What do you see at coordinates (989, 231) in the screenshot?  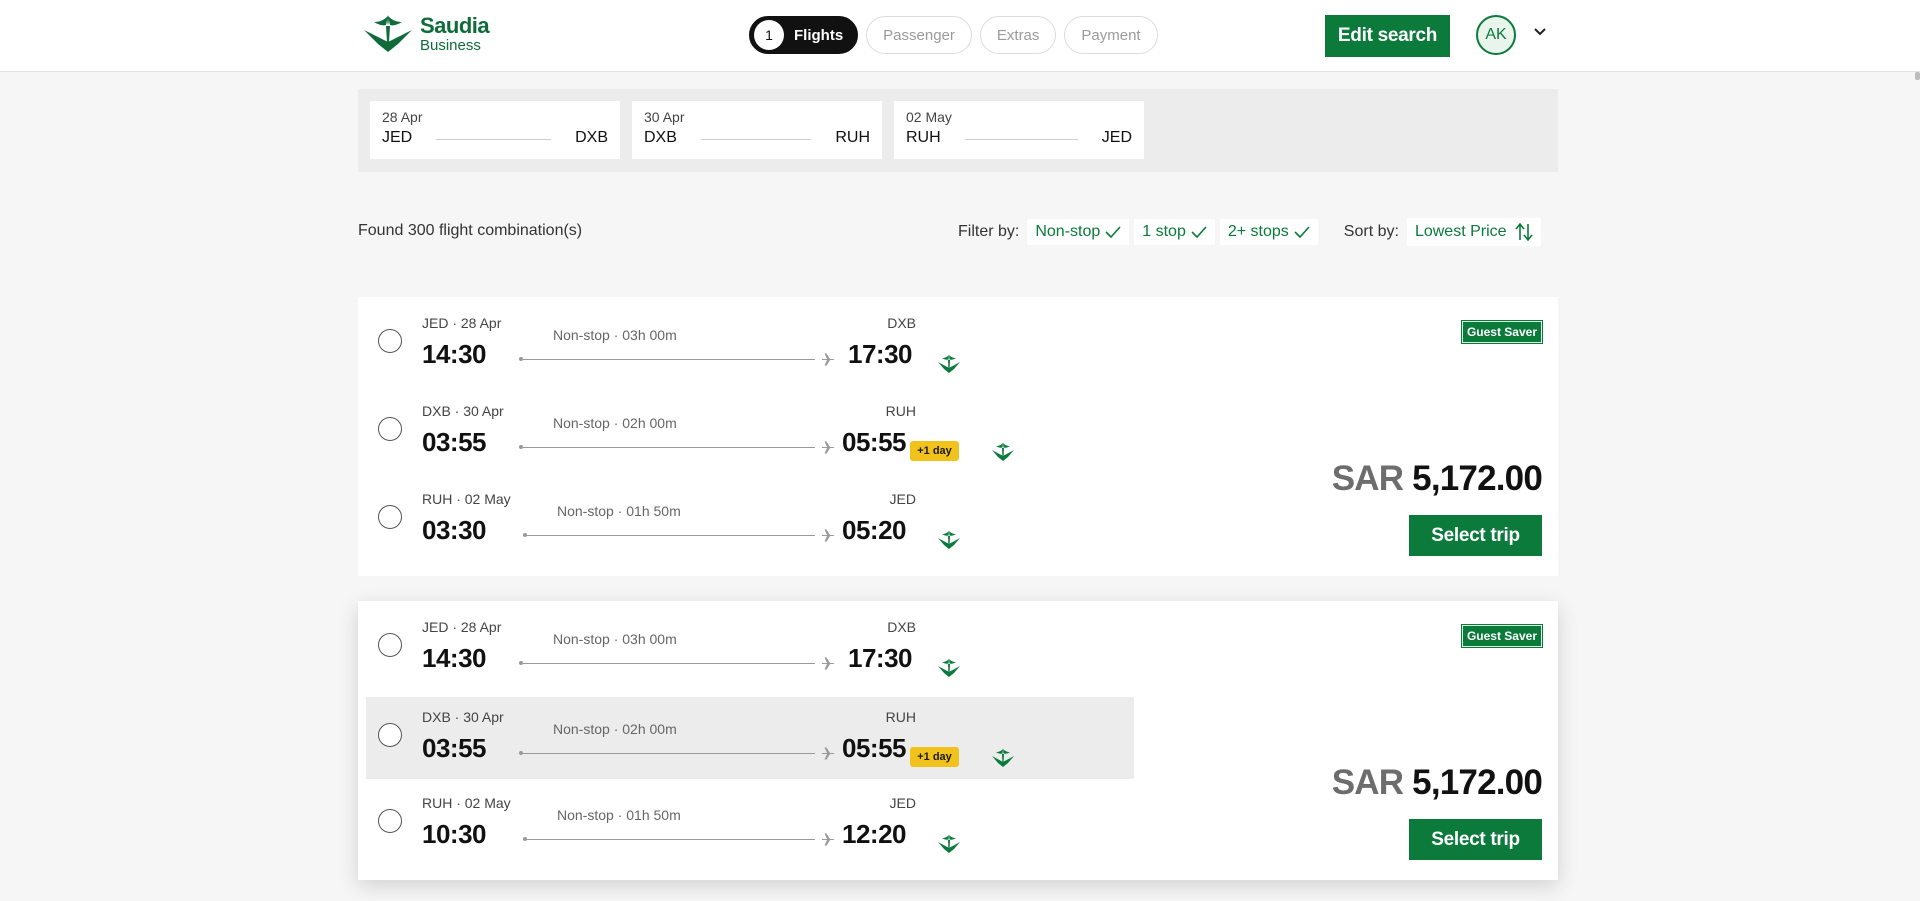 I see `filter-label: Filter by:` at bounding box center [989, 231].